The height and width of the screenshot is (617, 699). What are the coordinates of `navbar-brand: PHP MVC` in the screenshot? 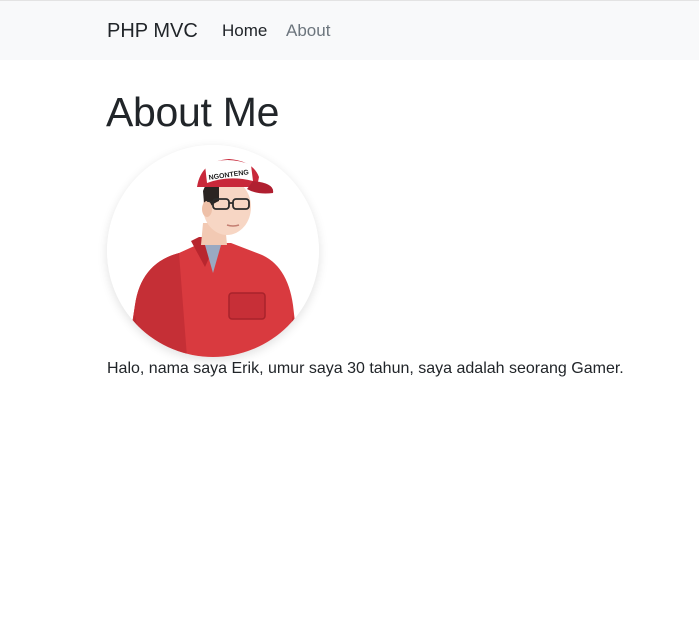 It's located at (152, 31).